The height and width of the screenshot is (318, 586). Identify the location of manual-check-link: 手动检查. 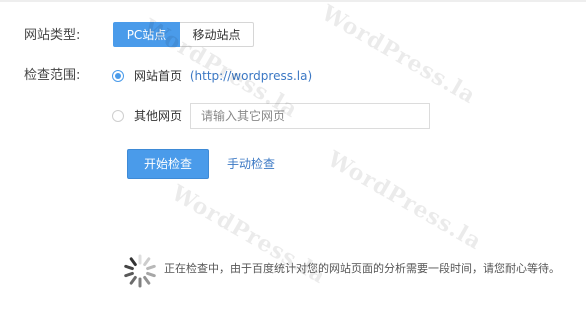
(251, 164).